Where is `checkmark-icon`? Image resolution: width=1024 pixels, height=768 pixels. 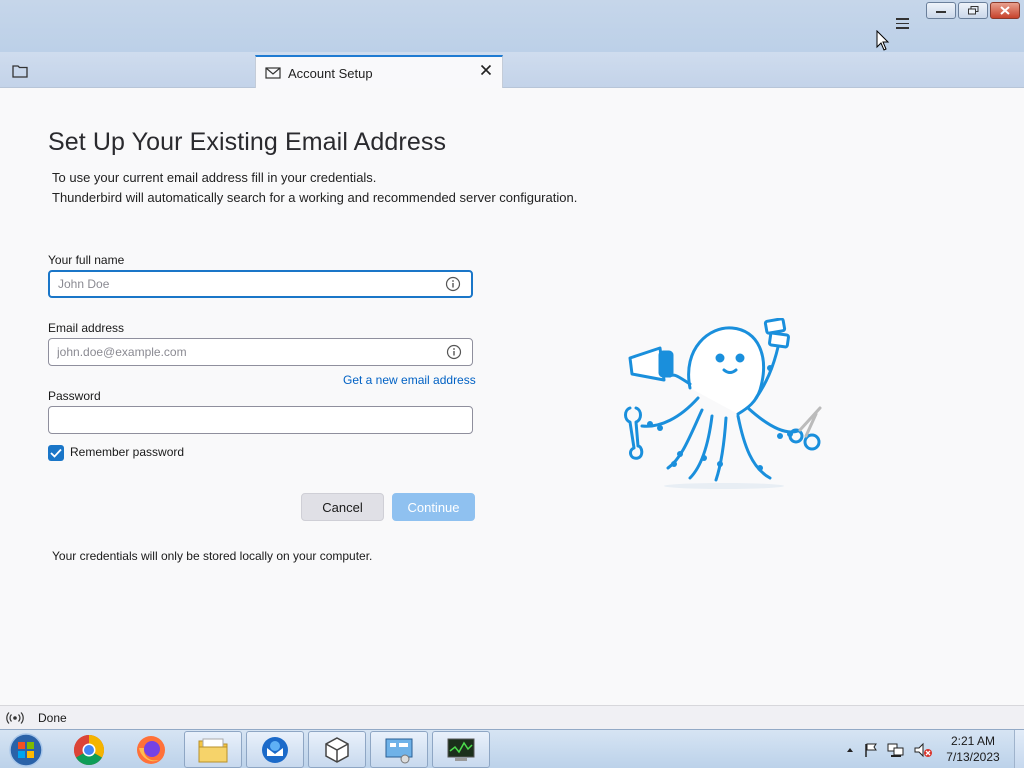
checkmark-icon is located at coordinates (56, 453).